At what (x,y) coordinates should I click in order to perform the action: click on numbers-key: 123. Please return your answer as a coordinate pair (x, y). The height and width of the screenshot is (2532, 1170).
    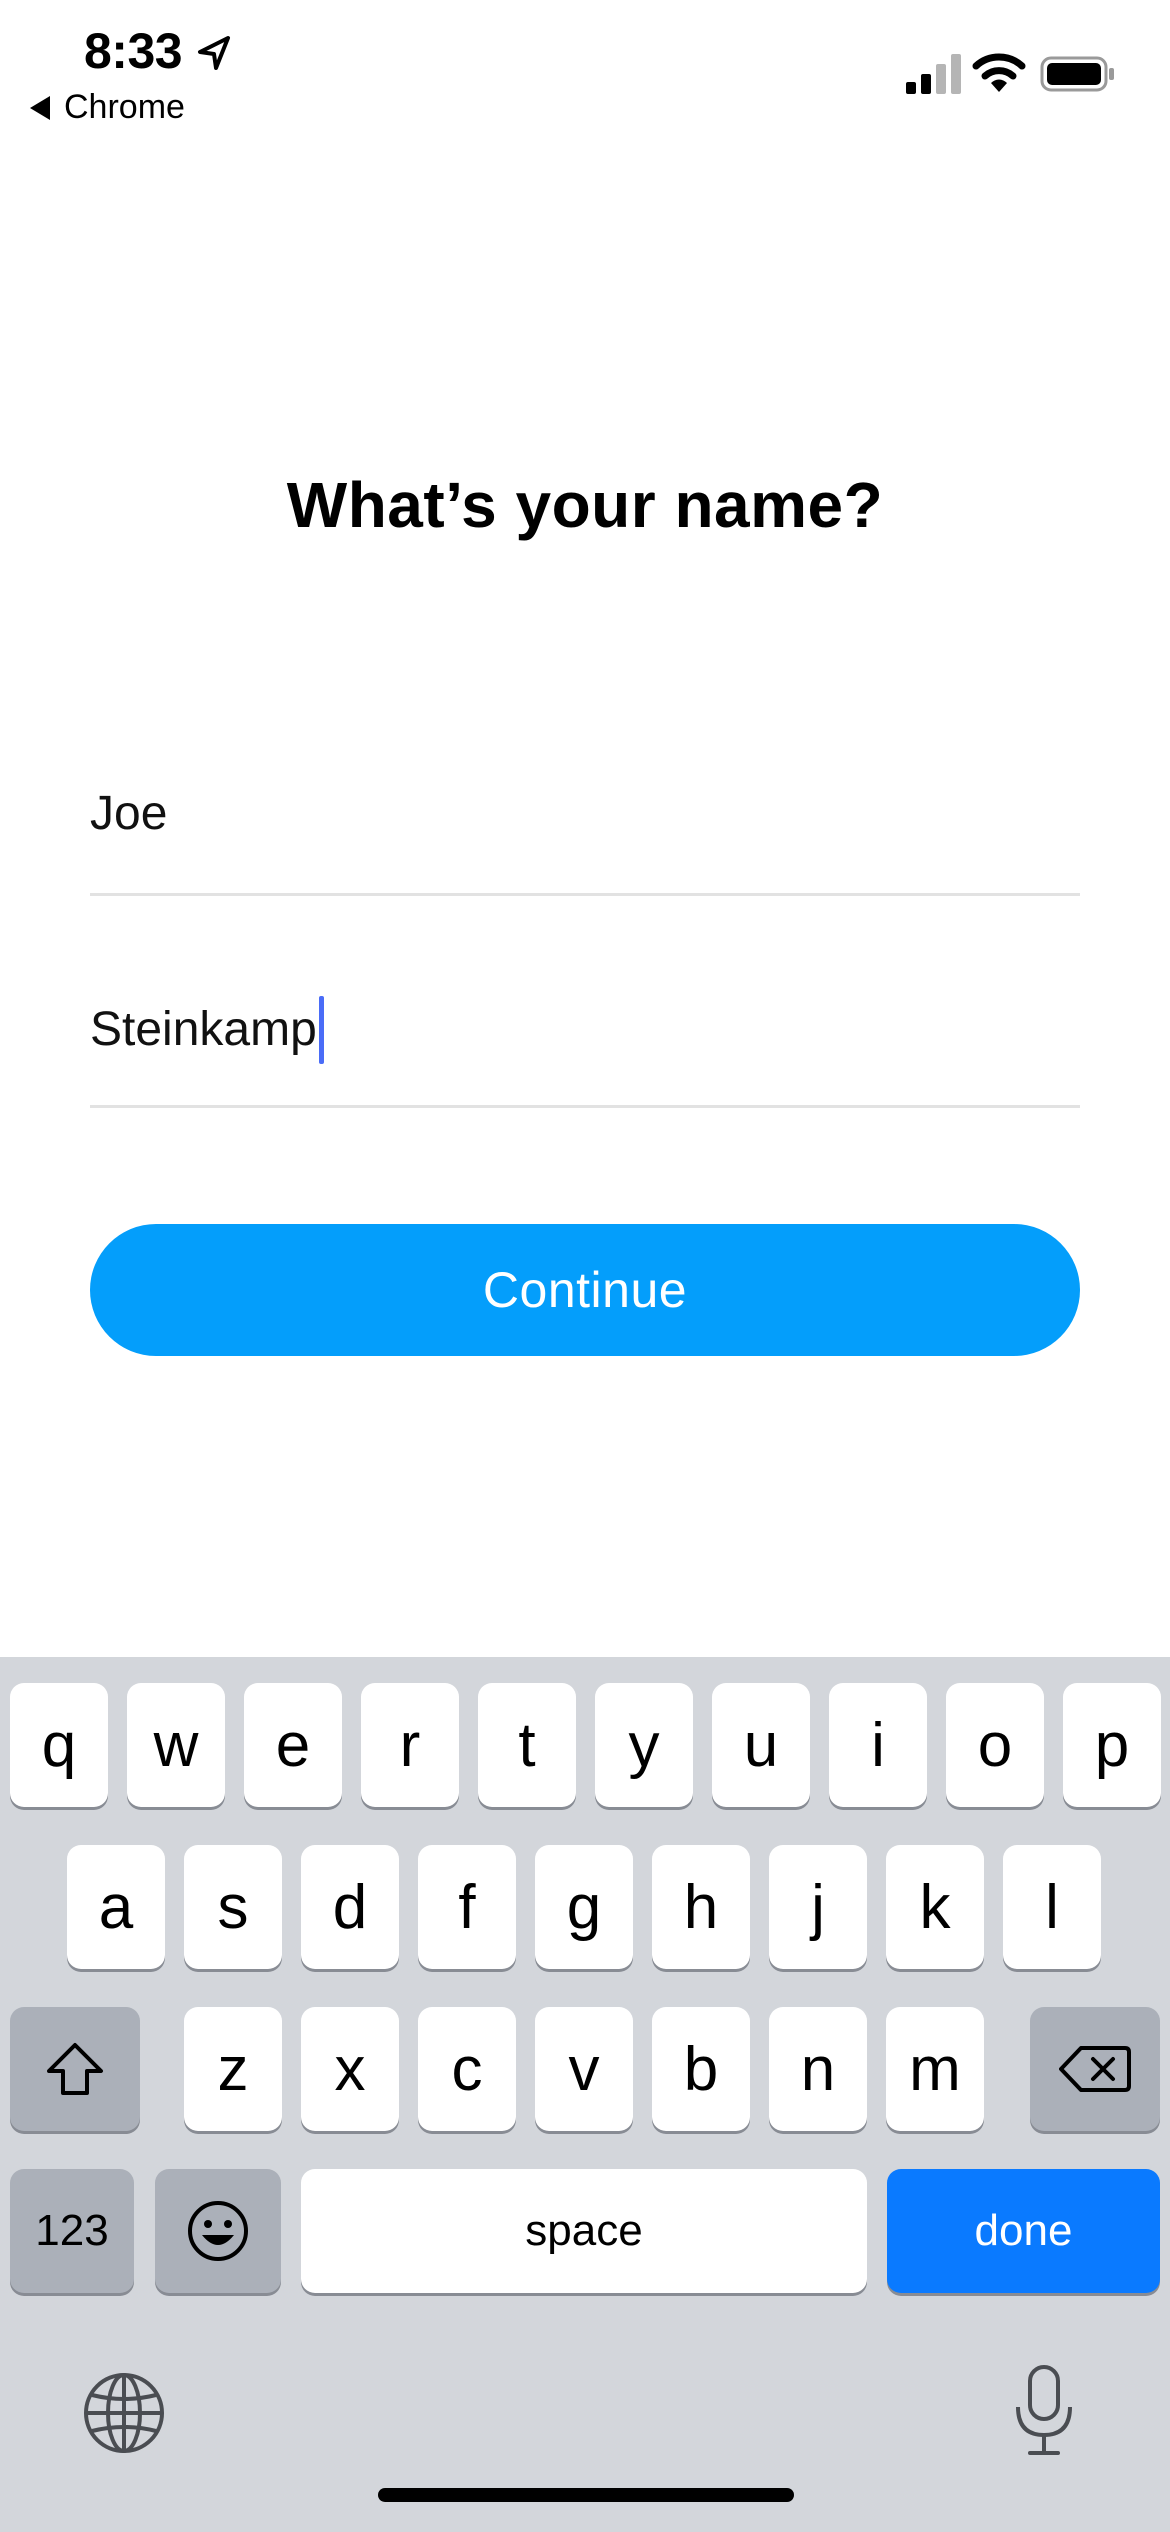
    Looking at the image, I should click on (72, 2231).